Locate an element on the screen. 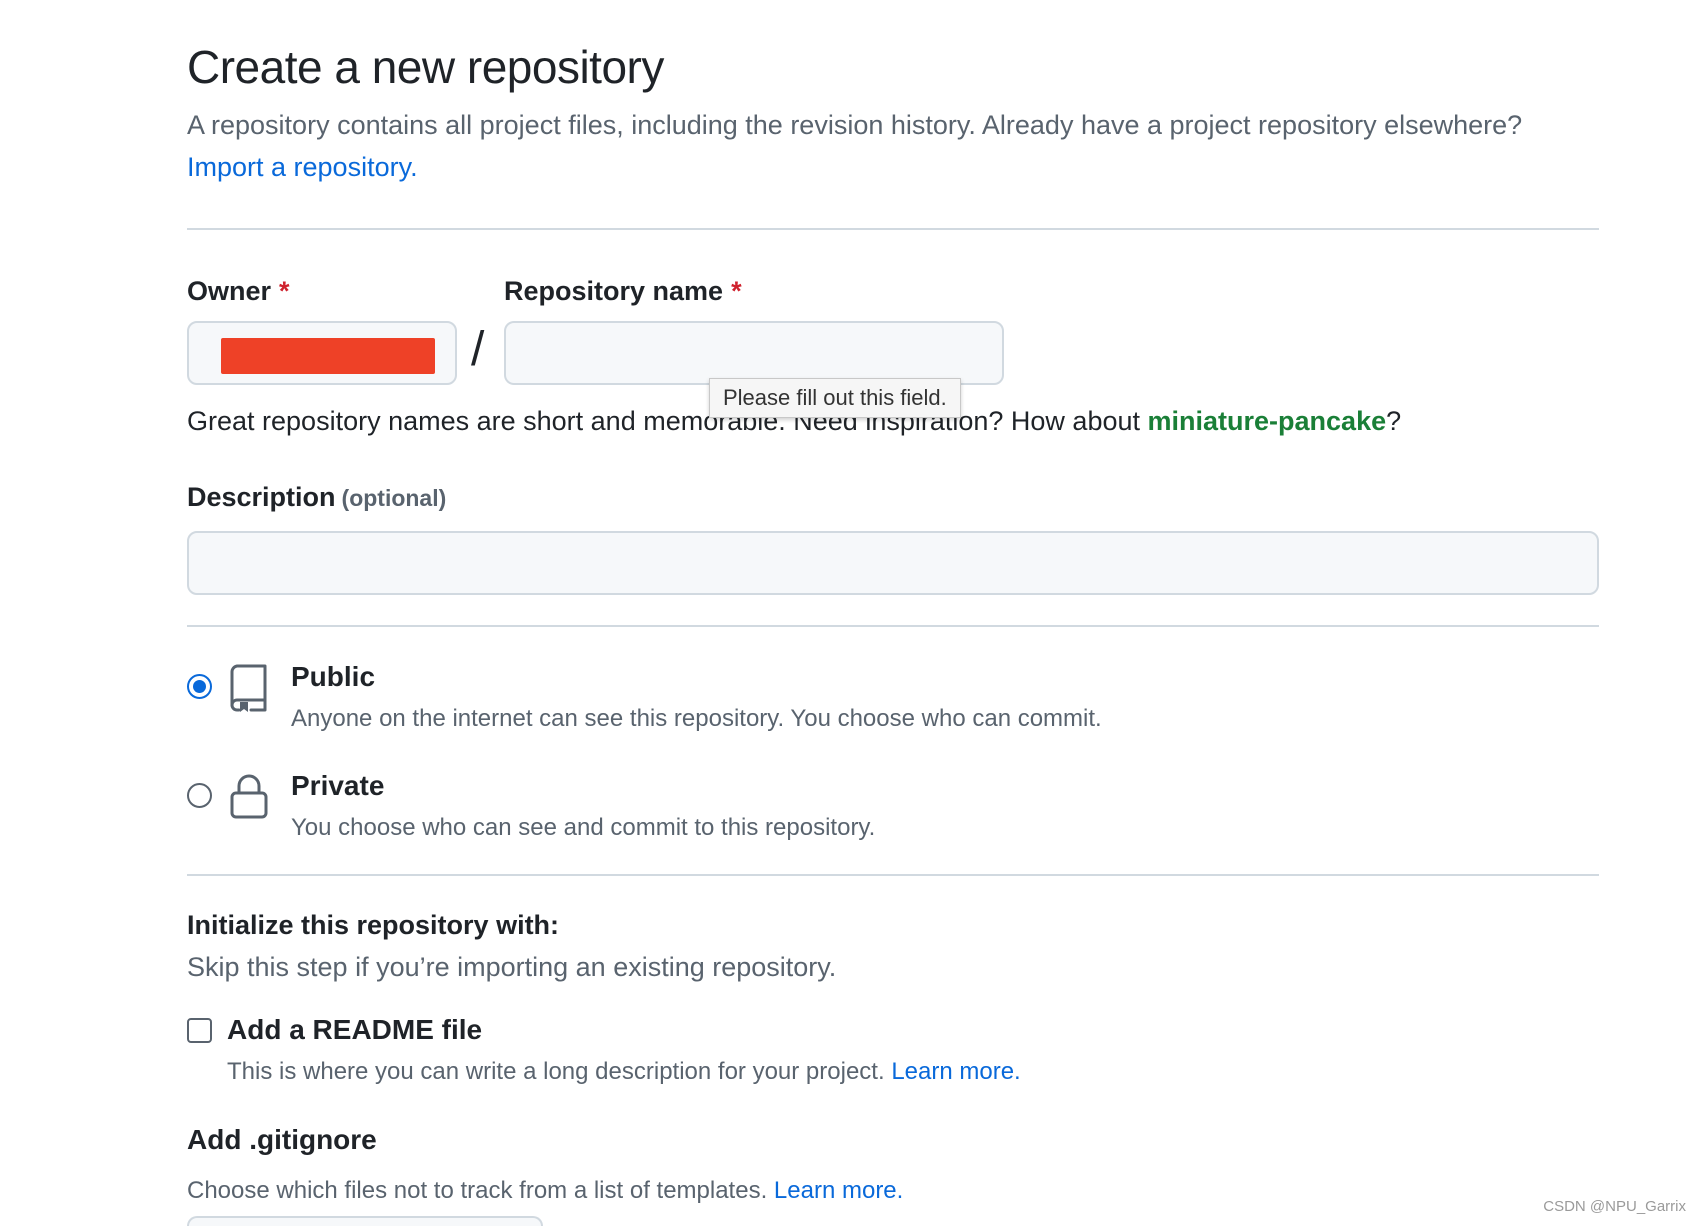 The width and height of the screenshot is (1698, 1226). visibility-private-title: Private is located at coordinates (338, 785).